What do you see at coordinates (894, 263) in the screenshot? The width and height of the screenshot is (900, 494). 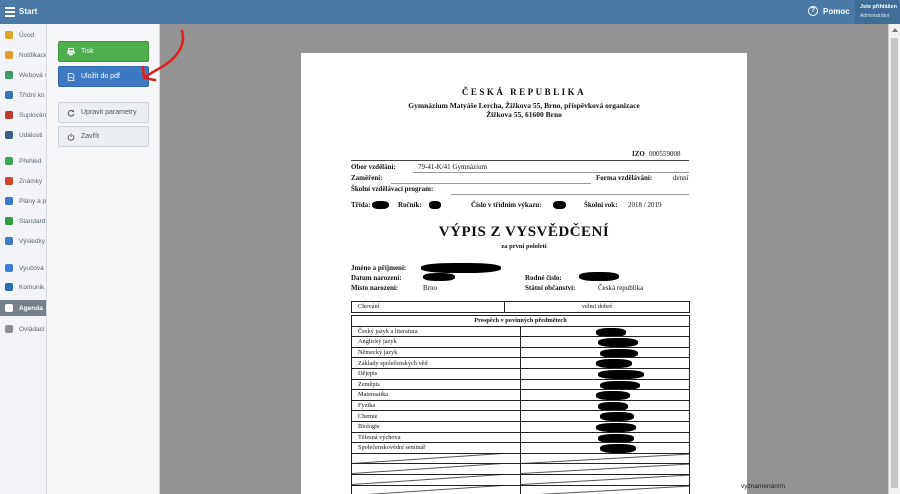 I see `scroll-thumb` at bounding box center [894, 263].